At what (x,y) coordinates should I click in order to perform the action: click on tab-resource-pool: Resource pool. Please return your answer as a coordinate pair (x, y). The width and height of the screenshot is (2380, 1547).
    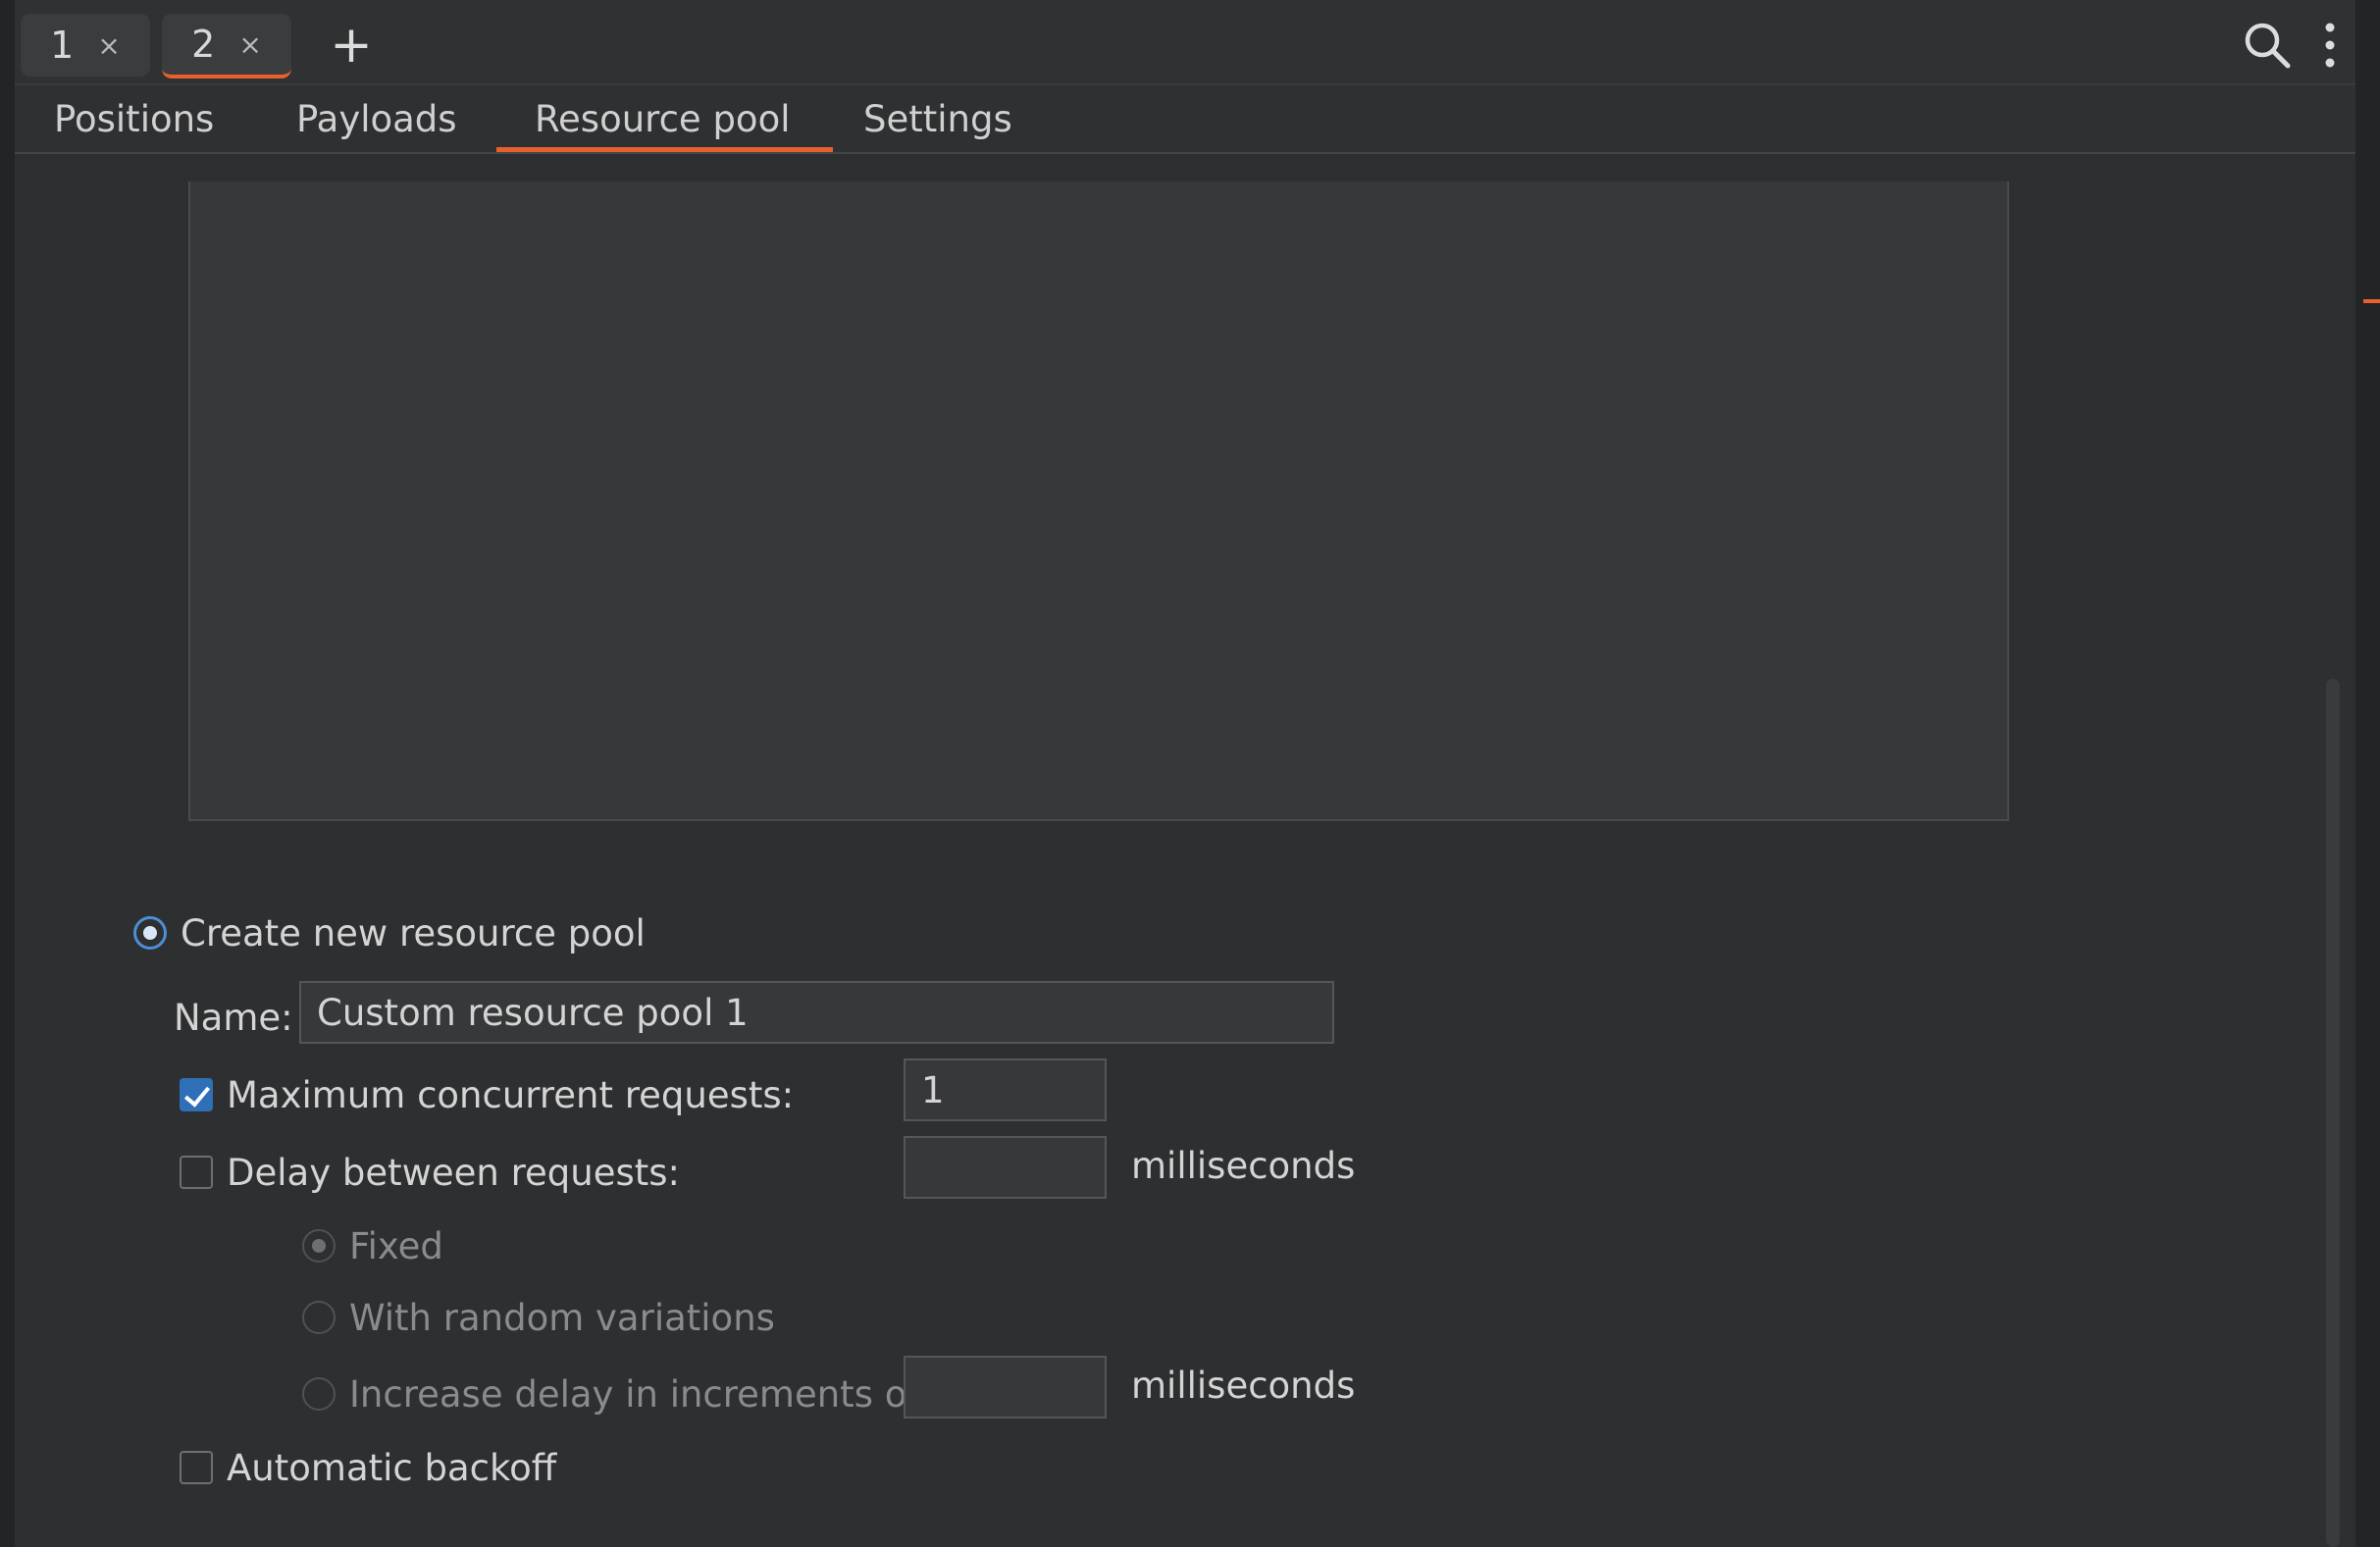
    Looking at the image, I should click on (665, 118).